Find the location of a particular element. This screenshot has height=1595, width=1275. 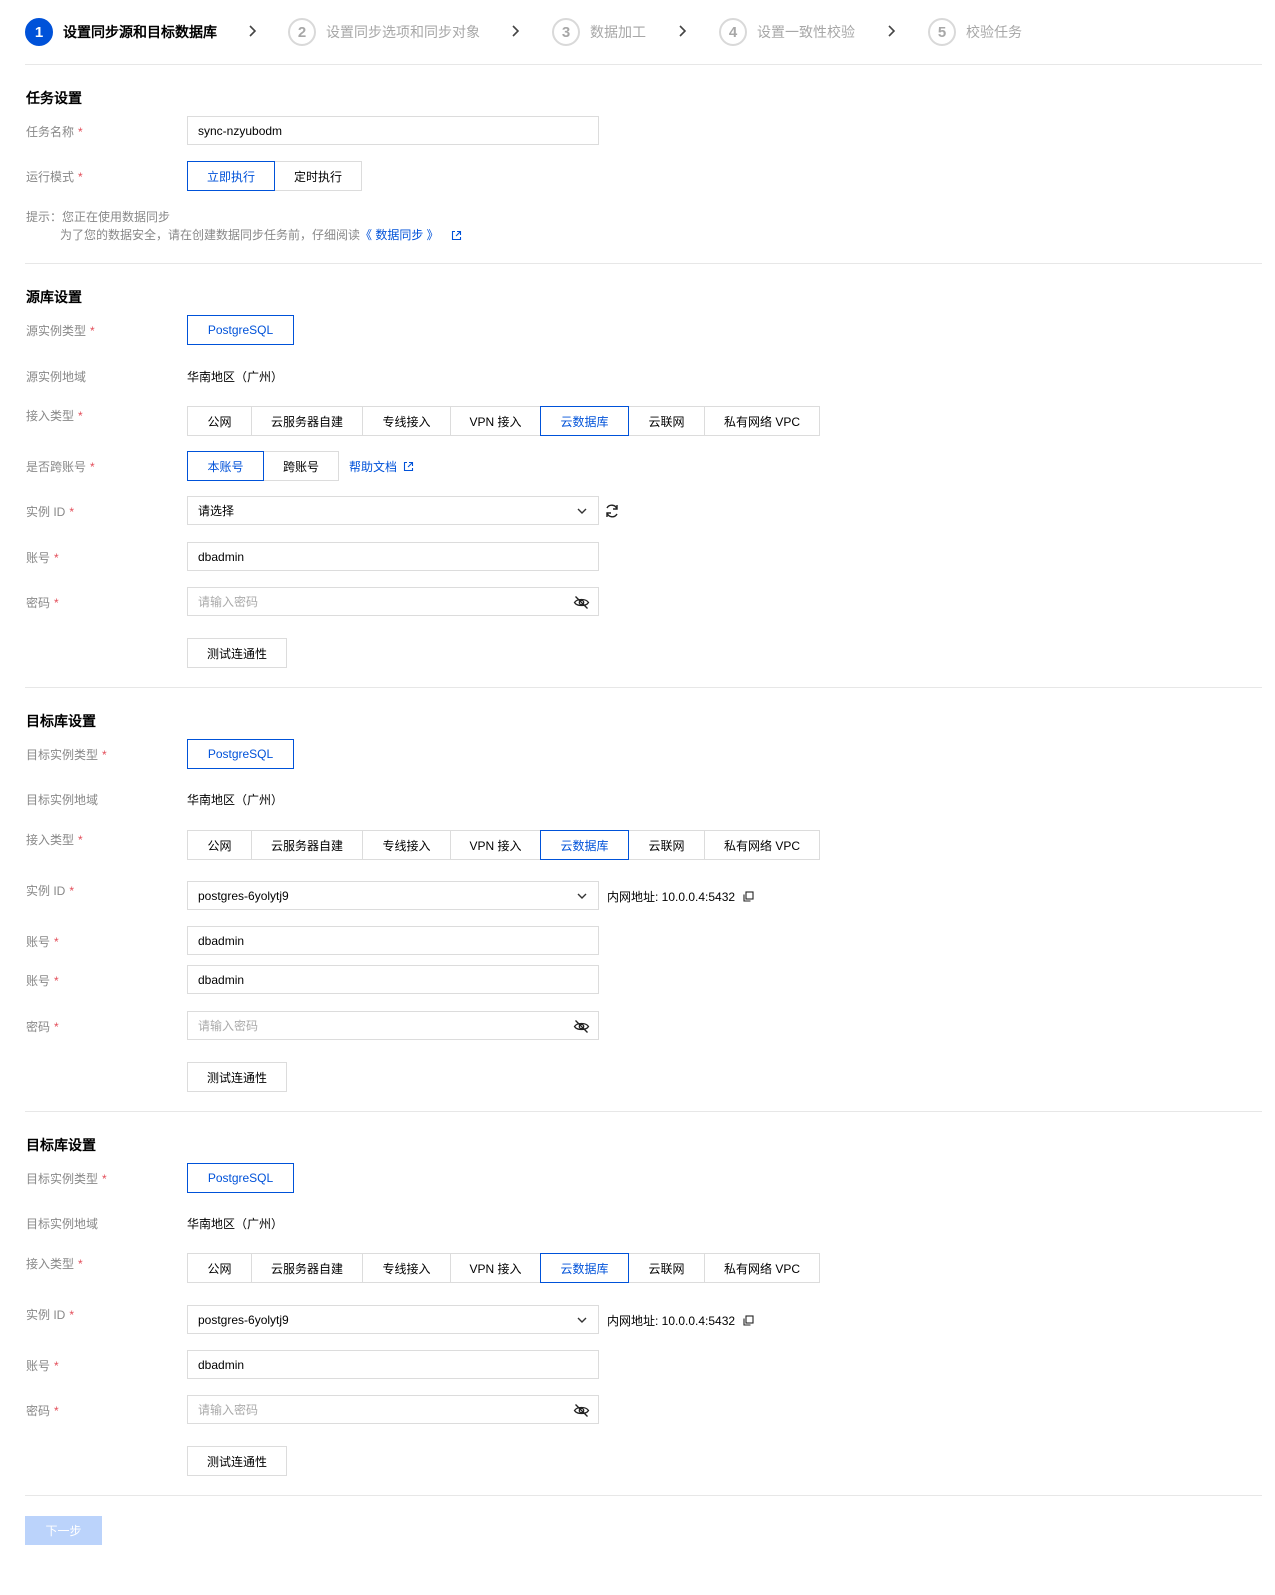

step-number: 3 is located at coordinates (566, 32).